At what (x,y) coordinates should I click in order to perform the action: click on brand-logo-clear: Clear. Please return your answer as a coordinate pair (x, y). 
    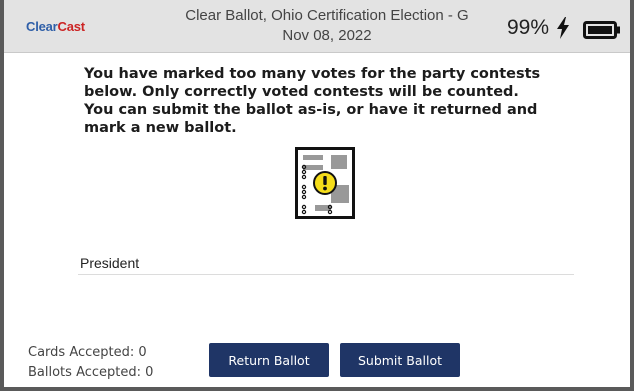
    Looking at the image, I should click on (42, 26).